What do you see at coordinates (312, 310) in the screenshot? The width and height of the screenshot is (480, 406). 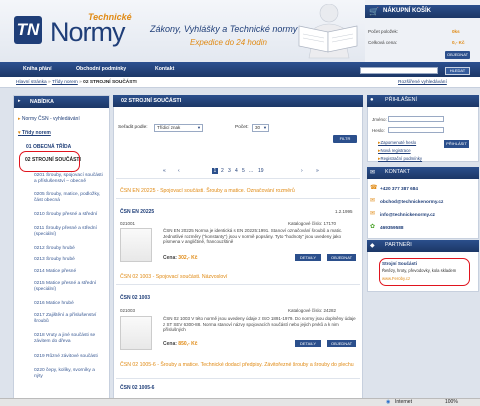 I see `catalog-label-2: Katalogové číslo: 24282` at bounding box center [312, 310].